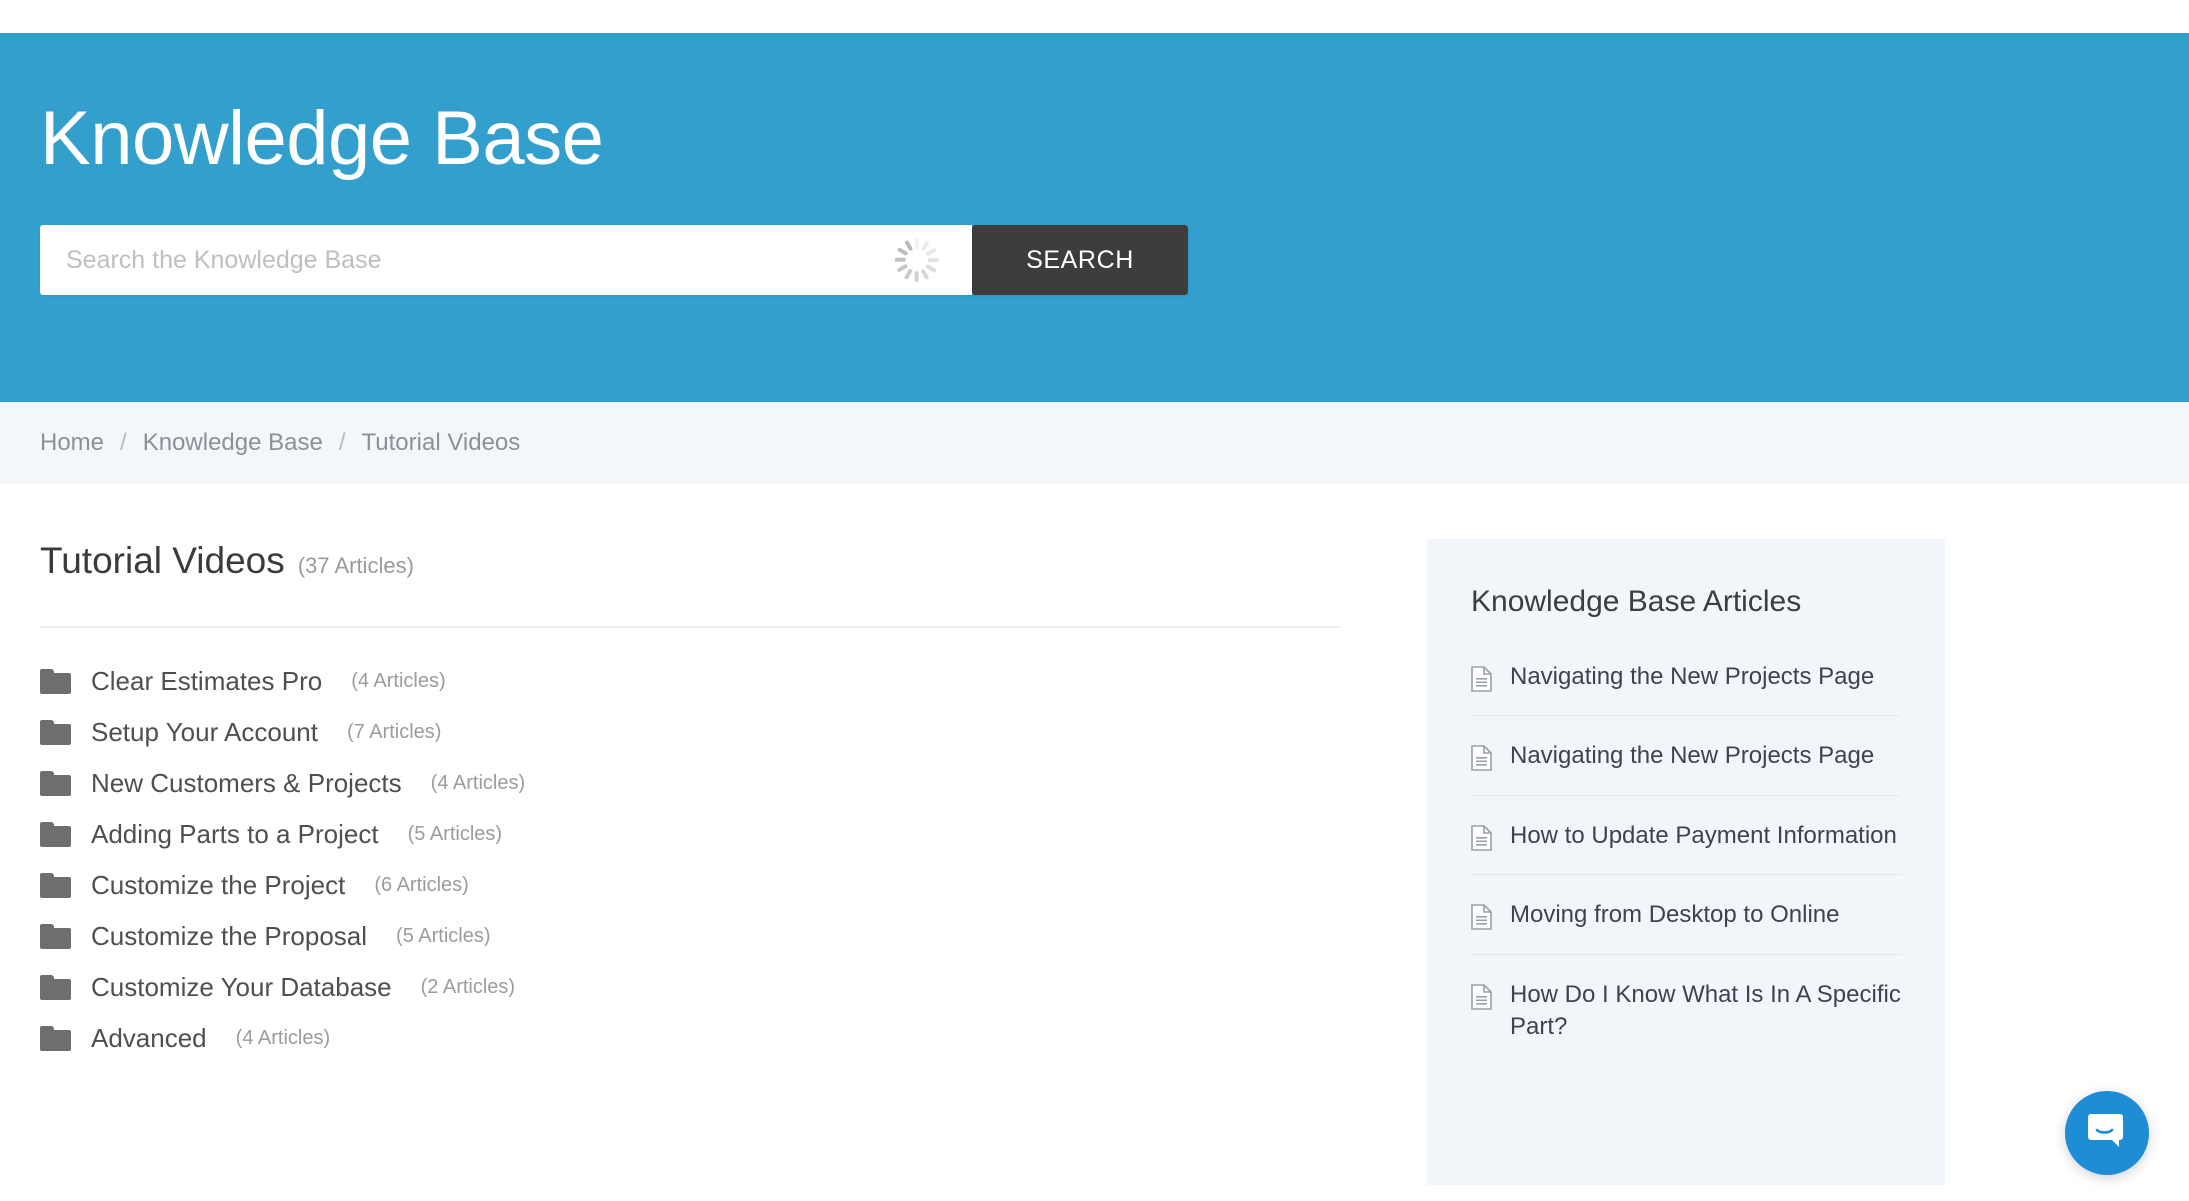 The image size is (2189, 1201). I want to click on search-input, so click(479, 260).